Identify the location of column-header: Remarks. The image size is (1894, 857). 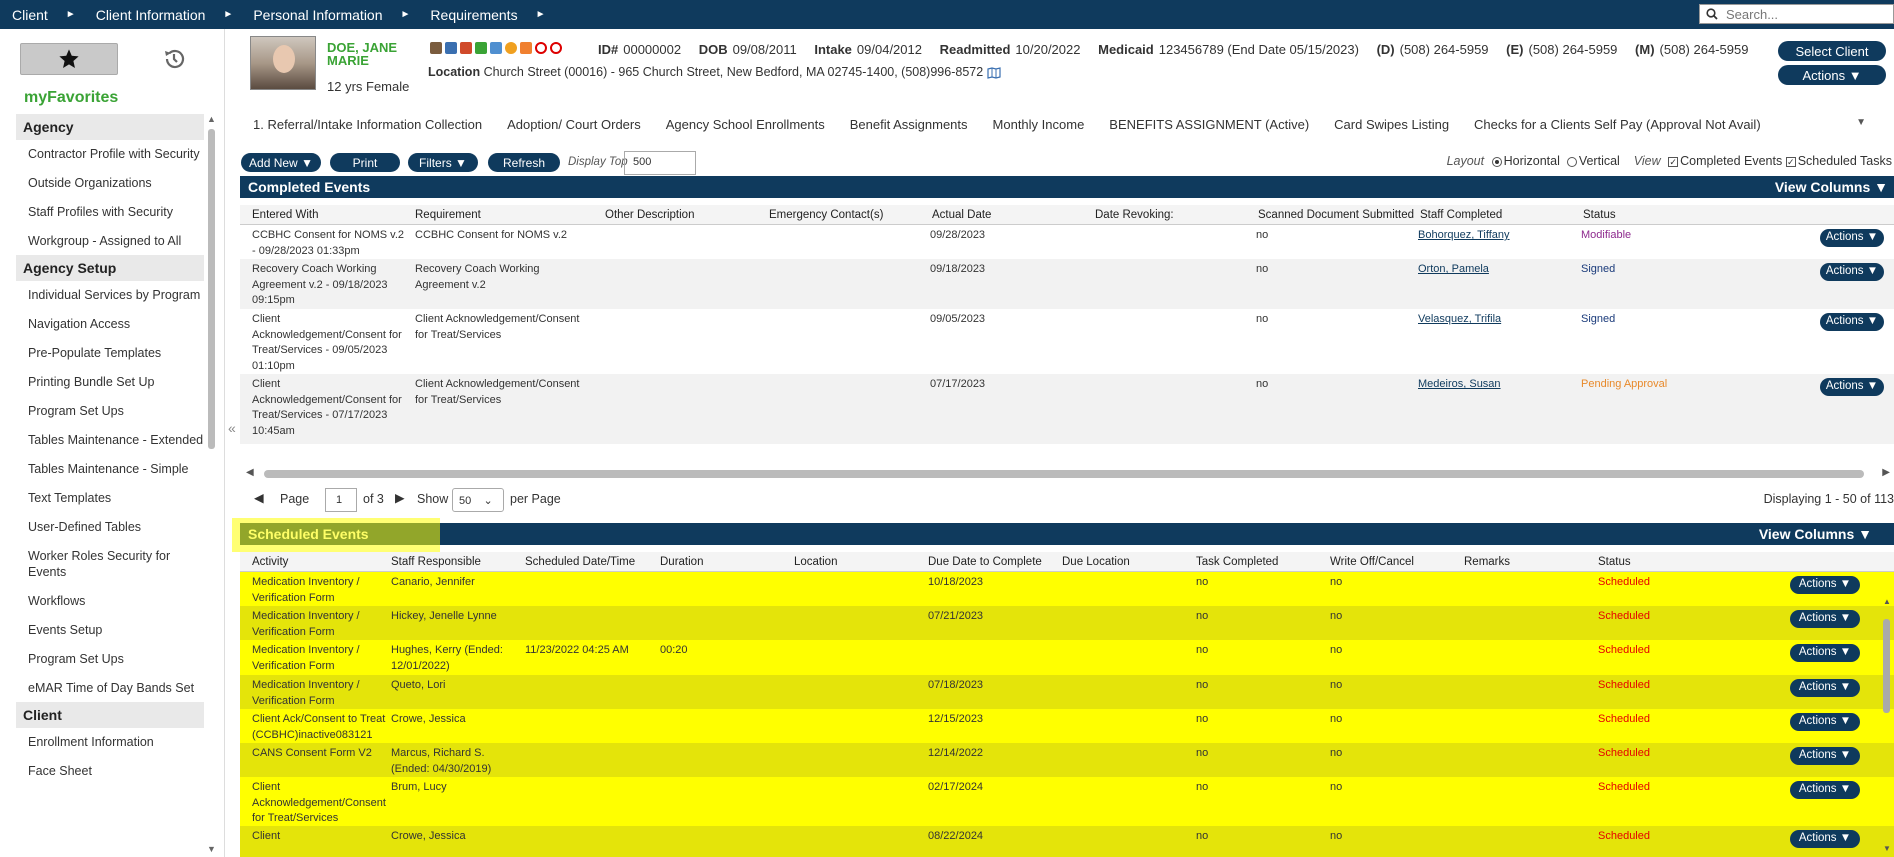
(1487, 562).